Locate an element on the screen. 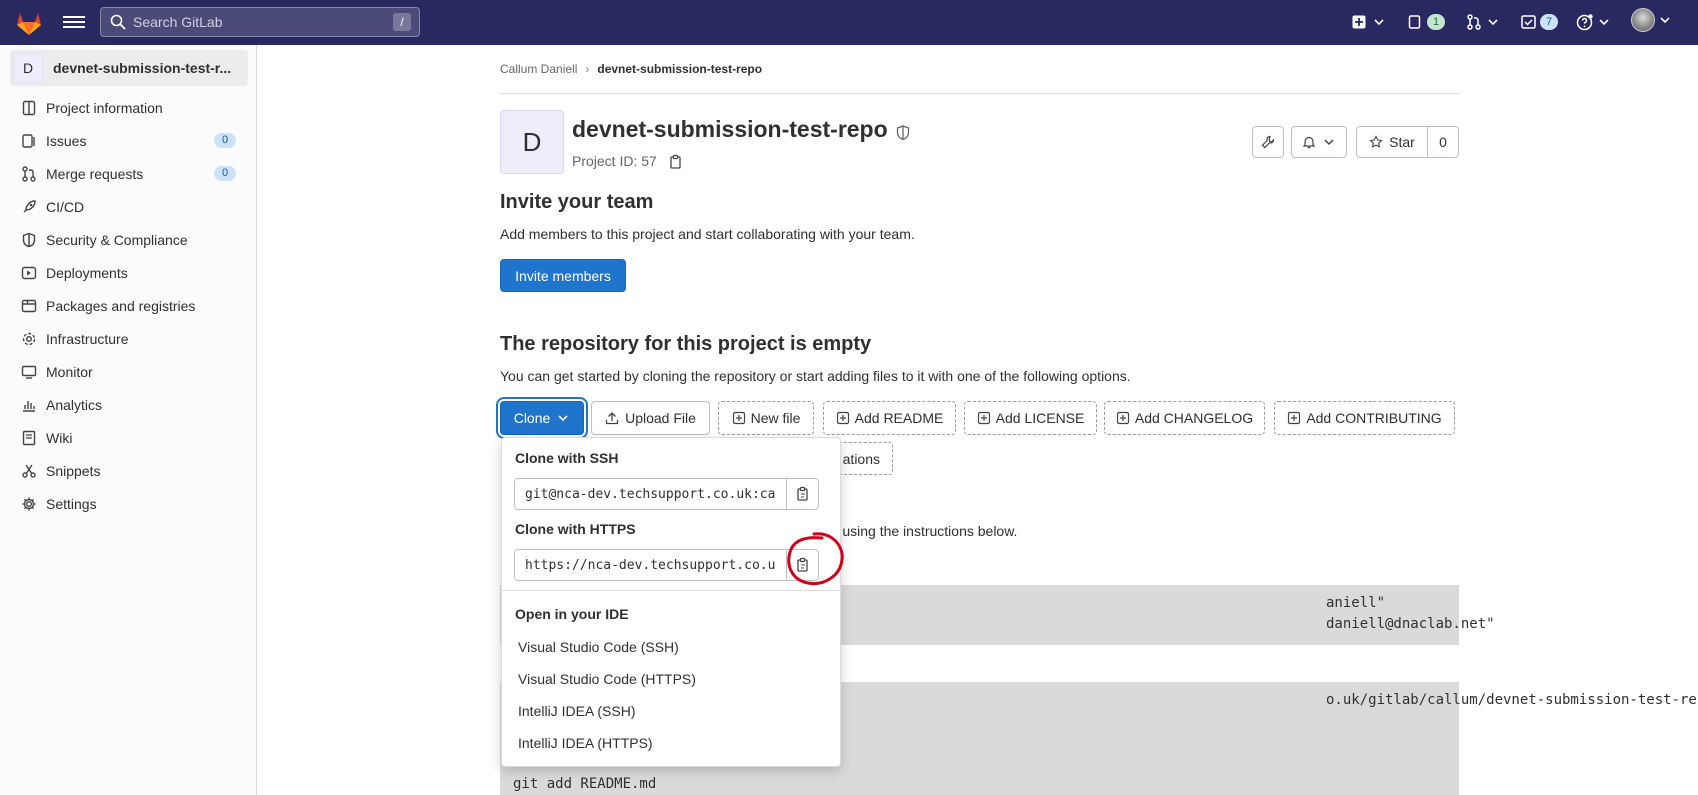 The width and height of the screenshot is (1698, 795). sidebar-item-project-information: Project information is located at coordinates (128, 108).